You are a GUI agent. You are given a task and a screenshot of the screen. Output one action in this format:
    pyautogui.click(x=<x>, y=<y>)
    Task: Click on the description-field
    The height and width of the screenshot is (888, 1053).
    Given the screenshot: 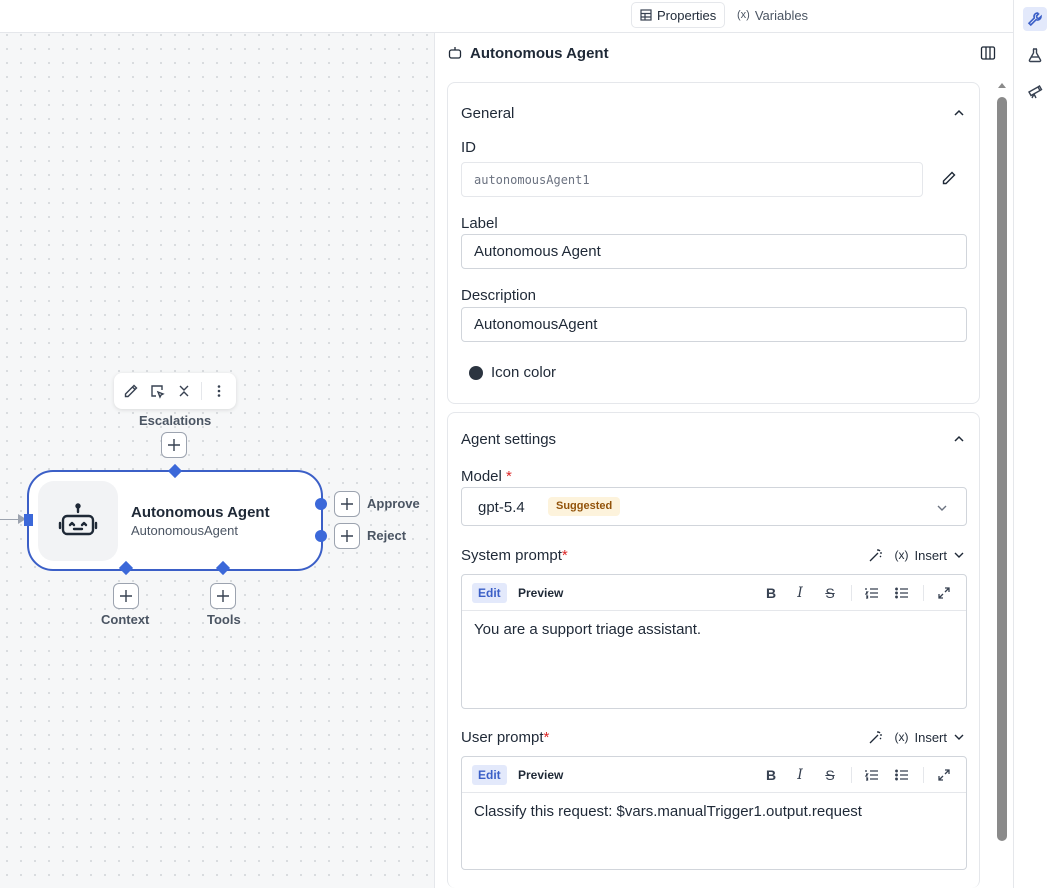 What is the action you would take?
    pyautogui.click(x=714, y=324)
    